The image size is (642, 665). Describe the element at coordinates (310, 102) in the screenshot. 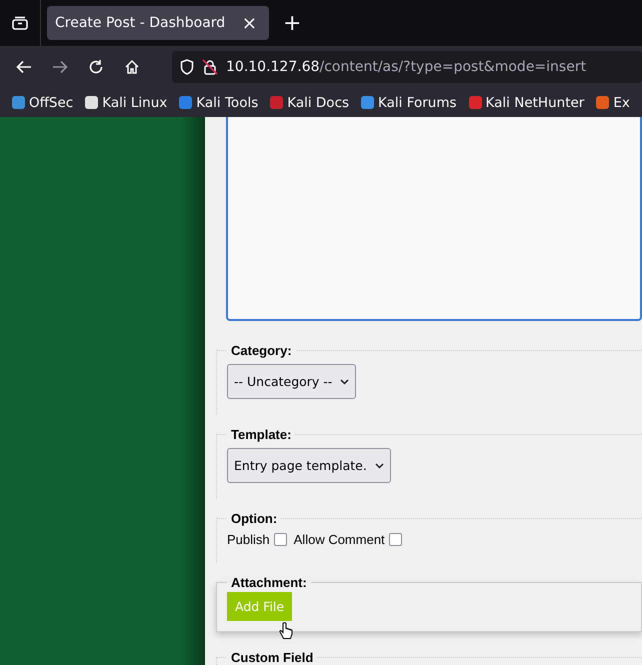

I see `bookmark-item: Kali Docs` at that location.